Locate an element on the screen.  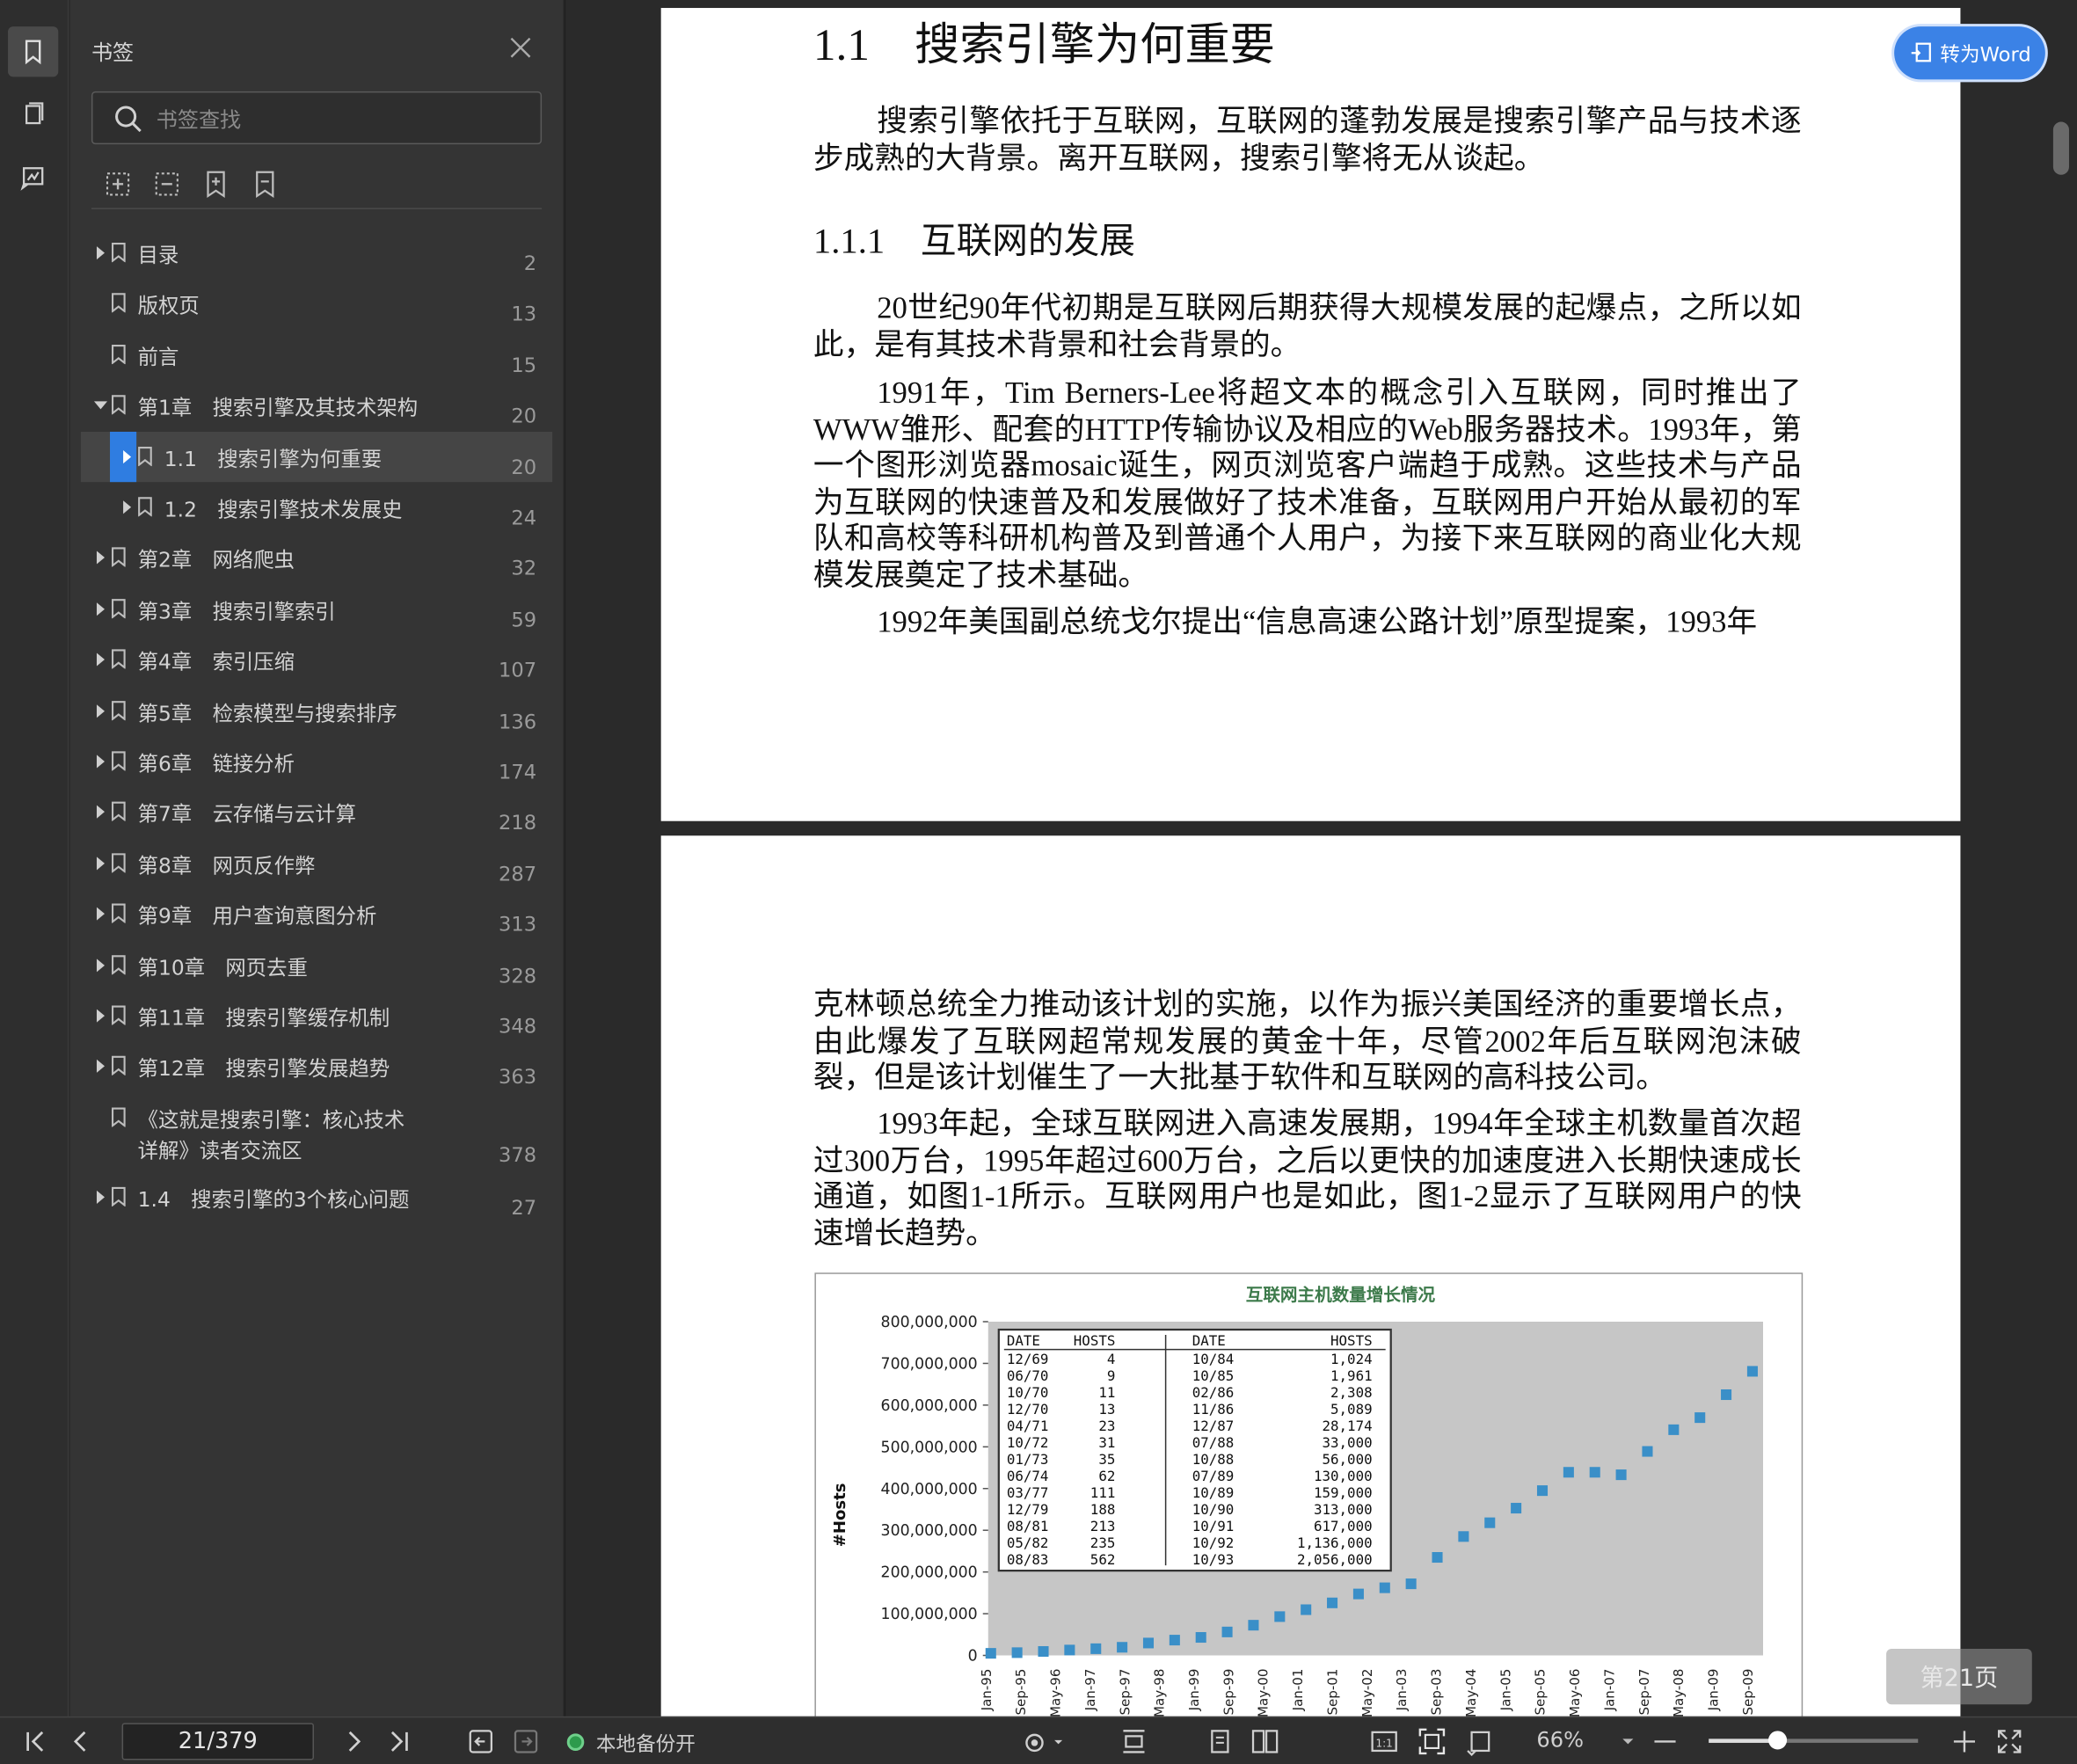
bookmark-item: 目录 2 is located at coordinates (316, 253).